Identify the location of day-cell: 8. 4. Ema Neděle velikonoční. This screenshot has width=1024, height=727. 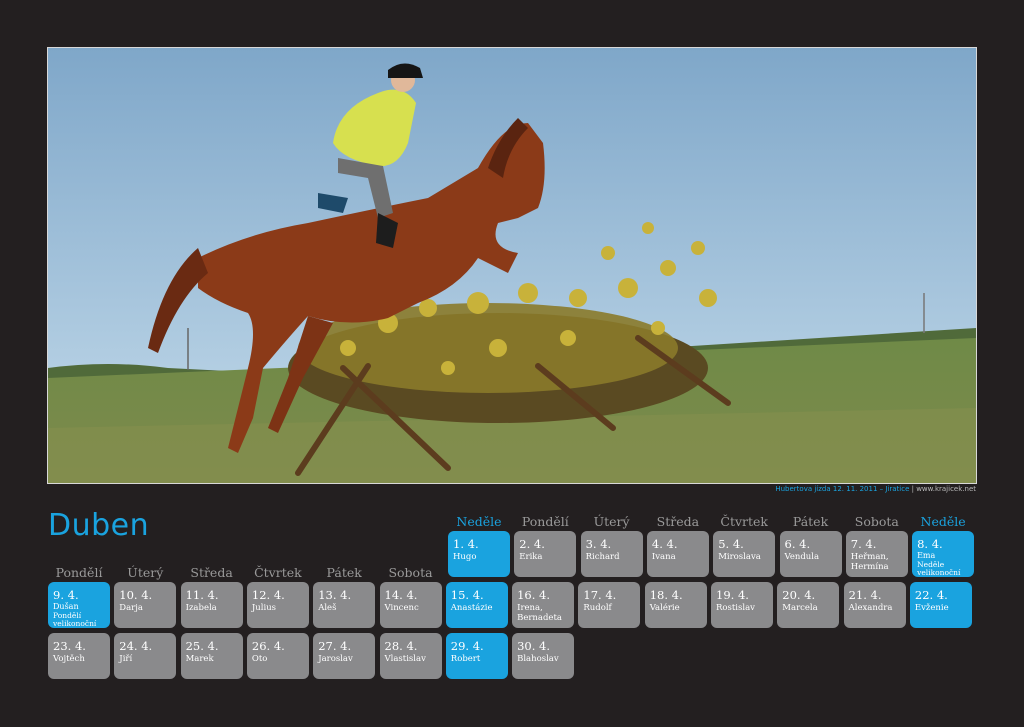
(943, 554).